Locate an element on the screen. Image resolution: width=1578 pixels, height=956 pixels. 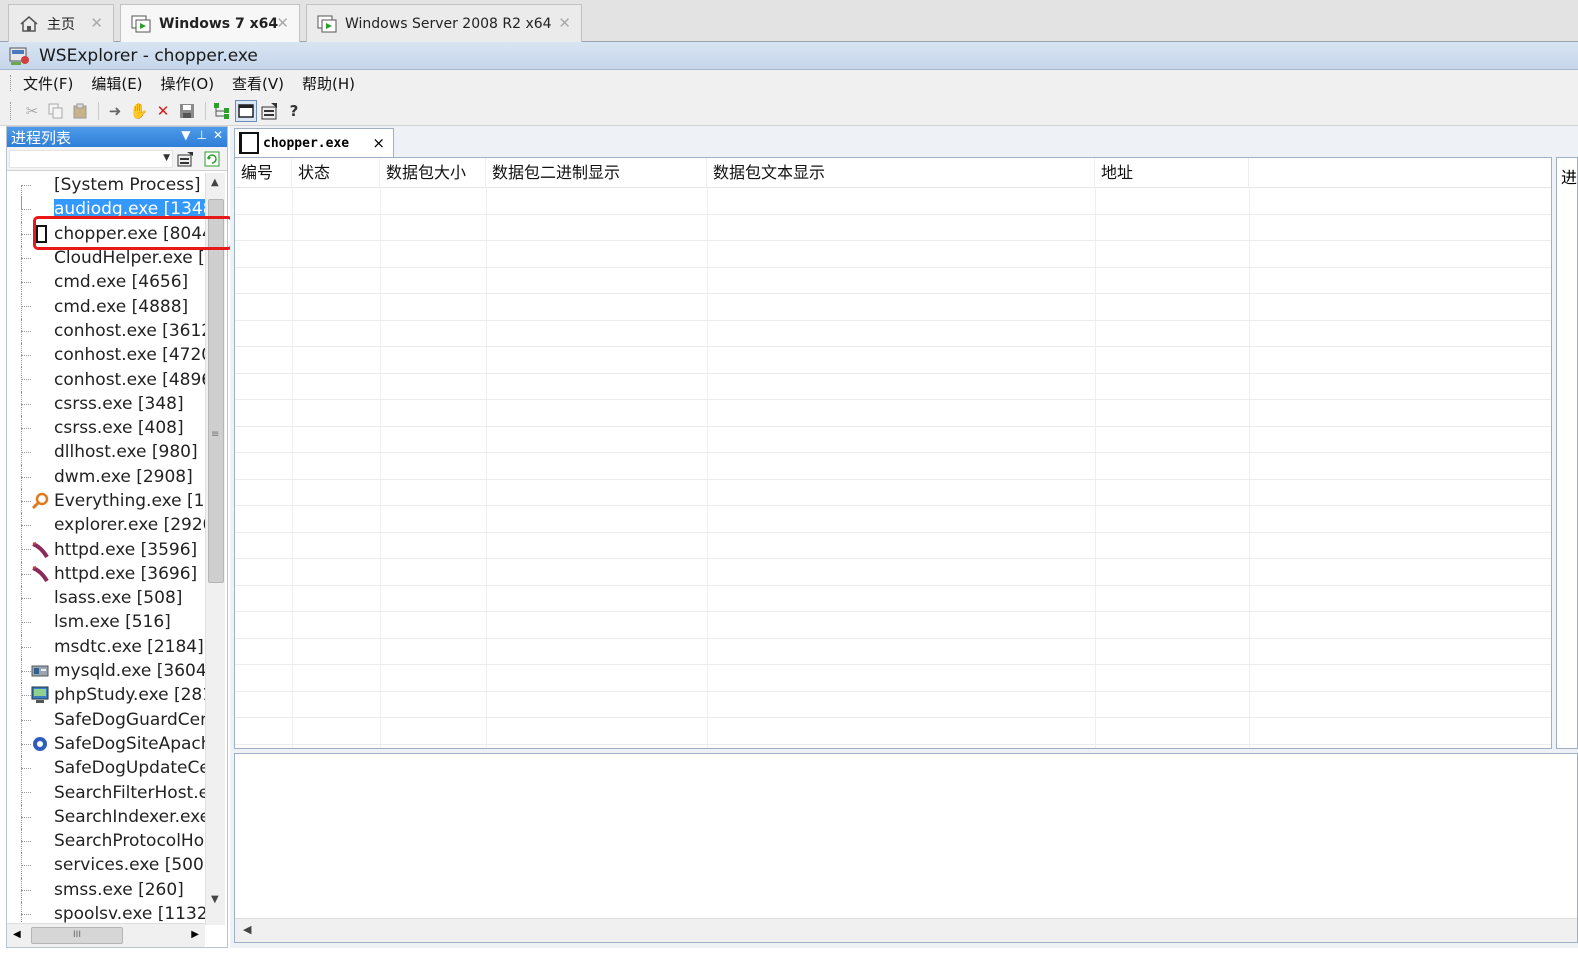
list-item: SearchFilterHost.e is located at coordinates (106, 792).